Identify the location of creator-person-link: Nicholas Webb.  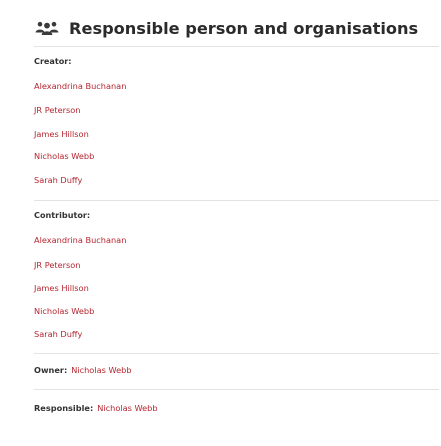
(64, 156).